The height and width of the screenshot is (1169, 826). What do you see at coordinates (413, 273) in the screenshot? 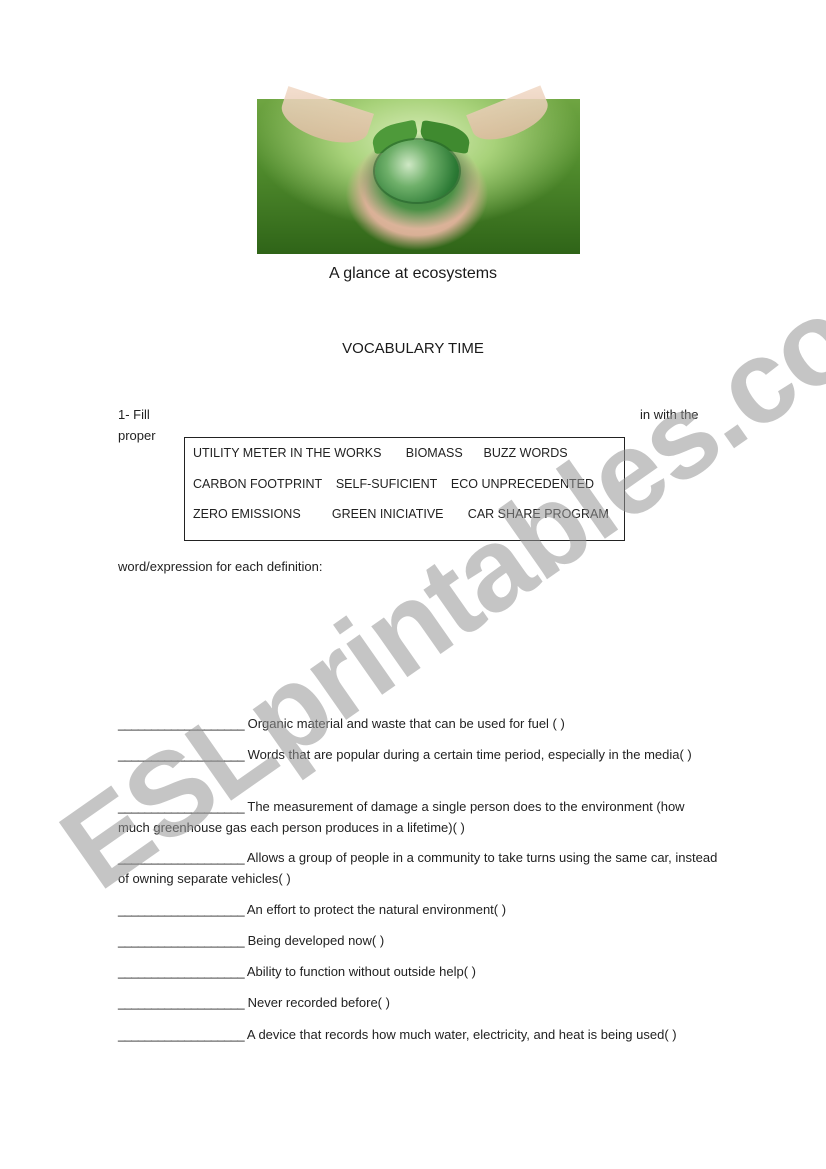
I see `page-subtitle: A glance at ecosystems` at bounding box center [413, 273].